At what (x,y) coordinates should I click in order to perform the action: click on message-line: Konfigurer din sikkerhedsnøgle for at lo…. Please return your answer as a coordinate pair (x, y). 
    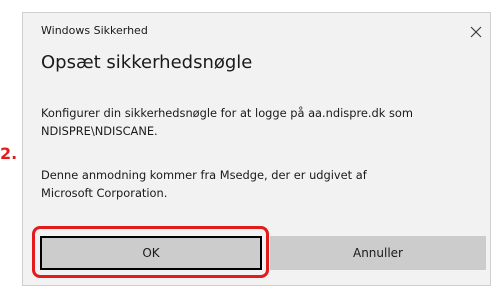
    Looking at the image, I should click on (227, 113).